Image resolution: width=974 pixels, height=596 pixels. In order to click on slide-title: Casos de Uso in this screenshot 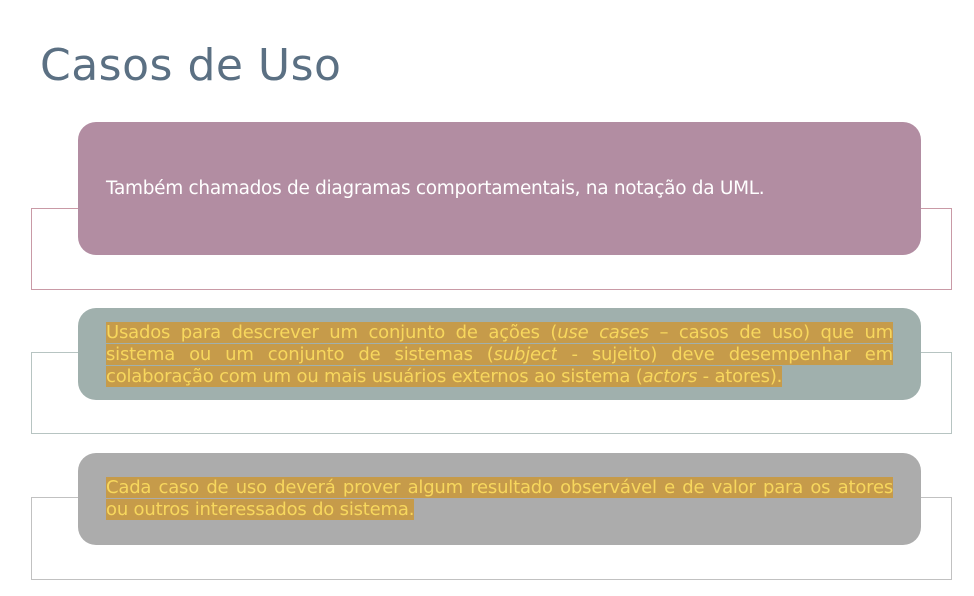, I will do `click(191, 65)`.